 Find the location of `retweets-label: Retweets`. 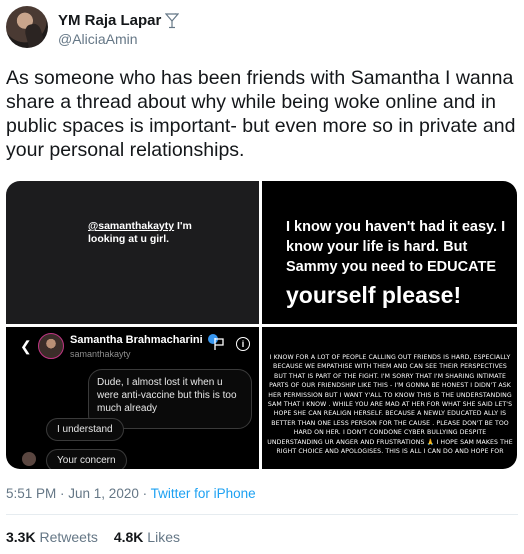

retweets-label: Retweets is located at coordinates (68, 537).